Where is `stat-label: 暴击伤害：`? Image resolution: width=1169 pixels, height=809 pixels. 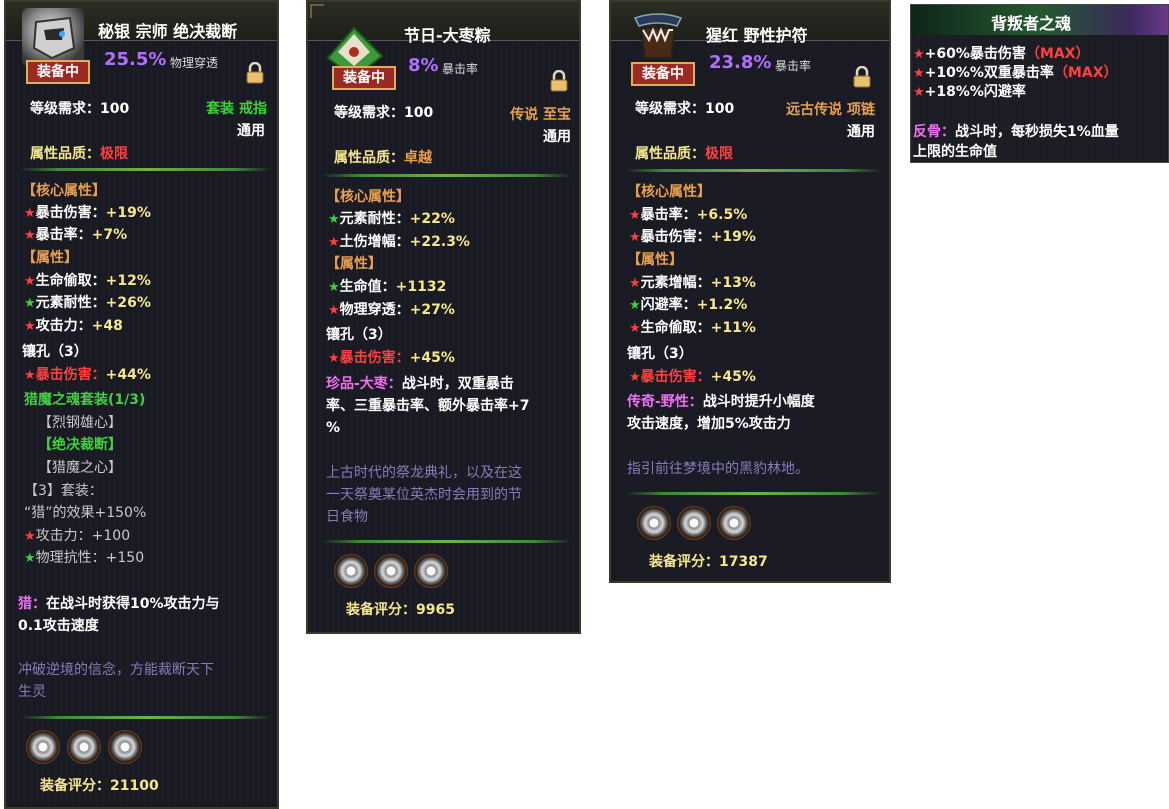 stat-label: 暴击伤害： is located at coordinates (70, 375).